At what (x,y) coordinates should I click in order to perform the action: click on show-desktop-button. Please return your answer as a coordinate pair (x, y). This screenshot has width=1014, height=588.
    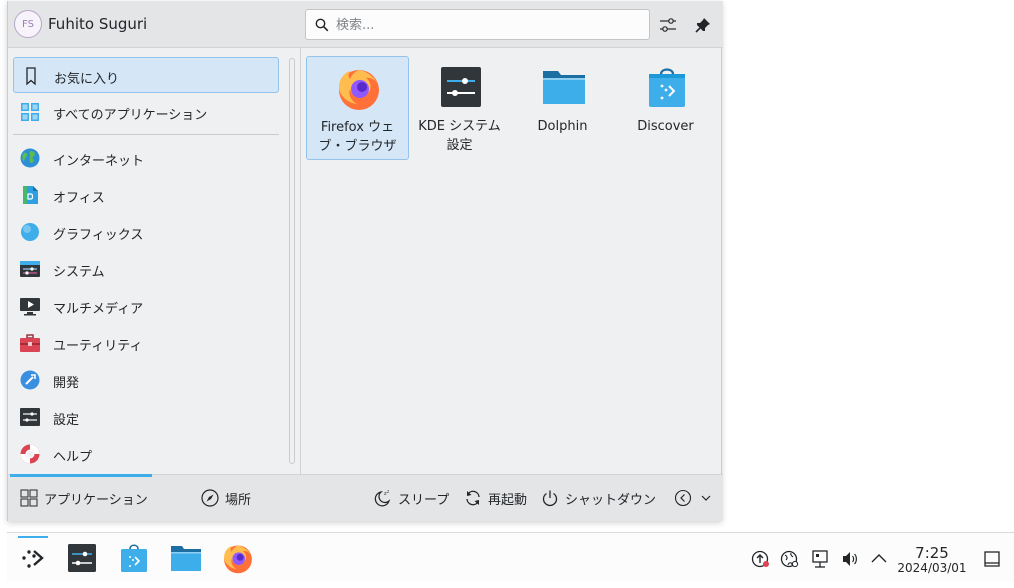
    Looking at the image, I should click on (992, 559).